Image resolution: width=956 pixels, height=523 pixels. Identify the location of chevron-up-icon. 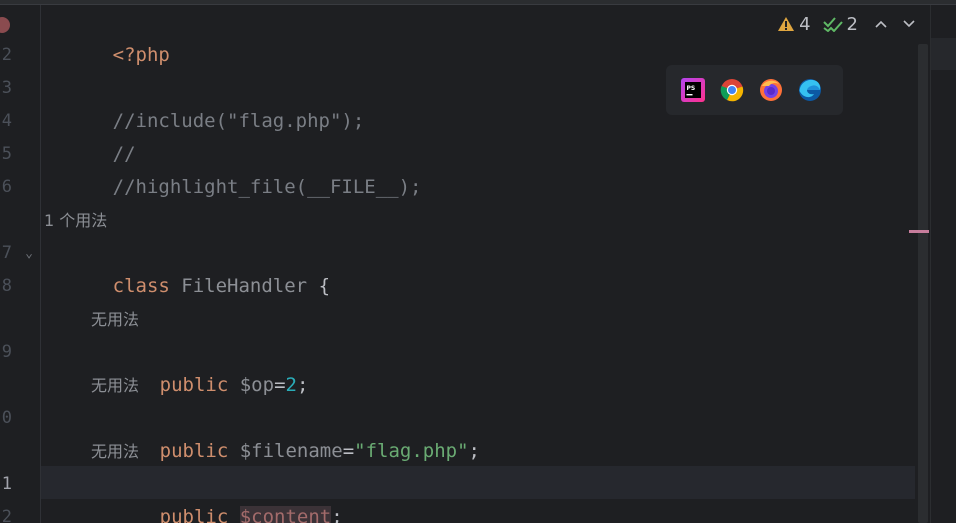
(881, 24).